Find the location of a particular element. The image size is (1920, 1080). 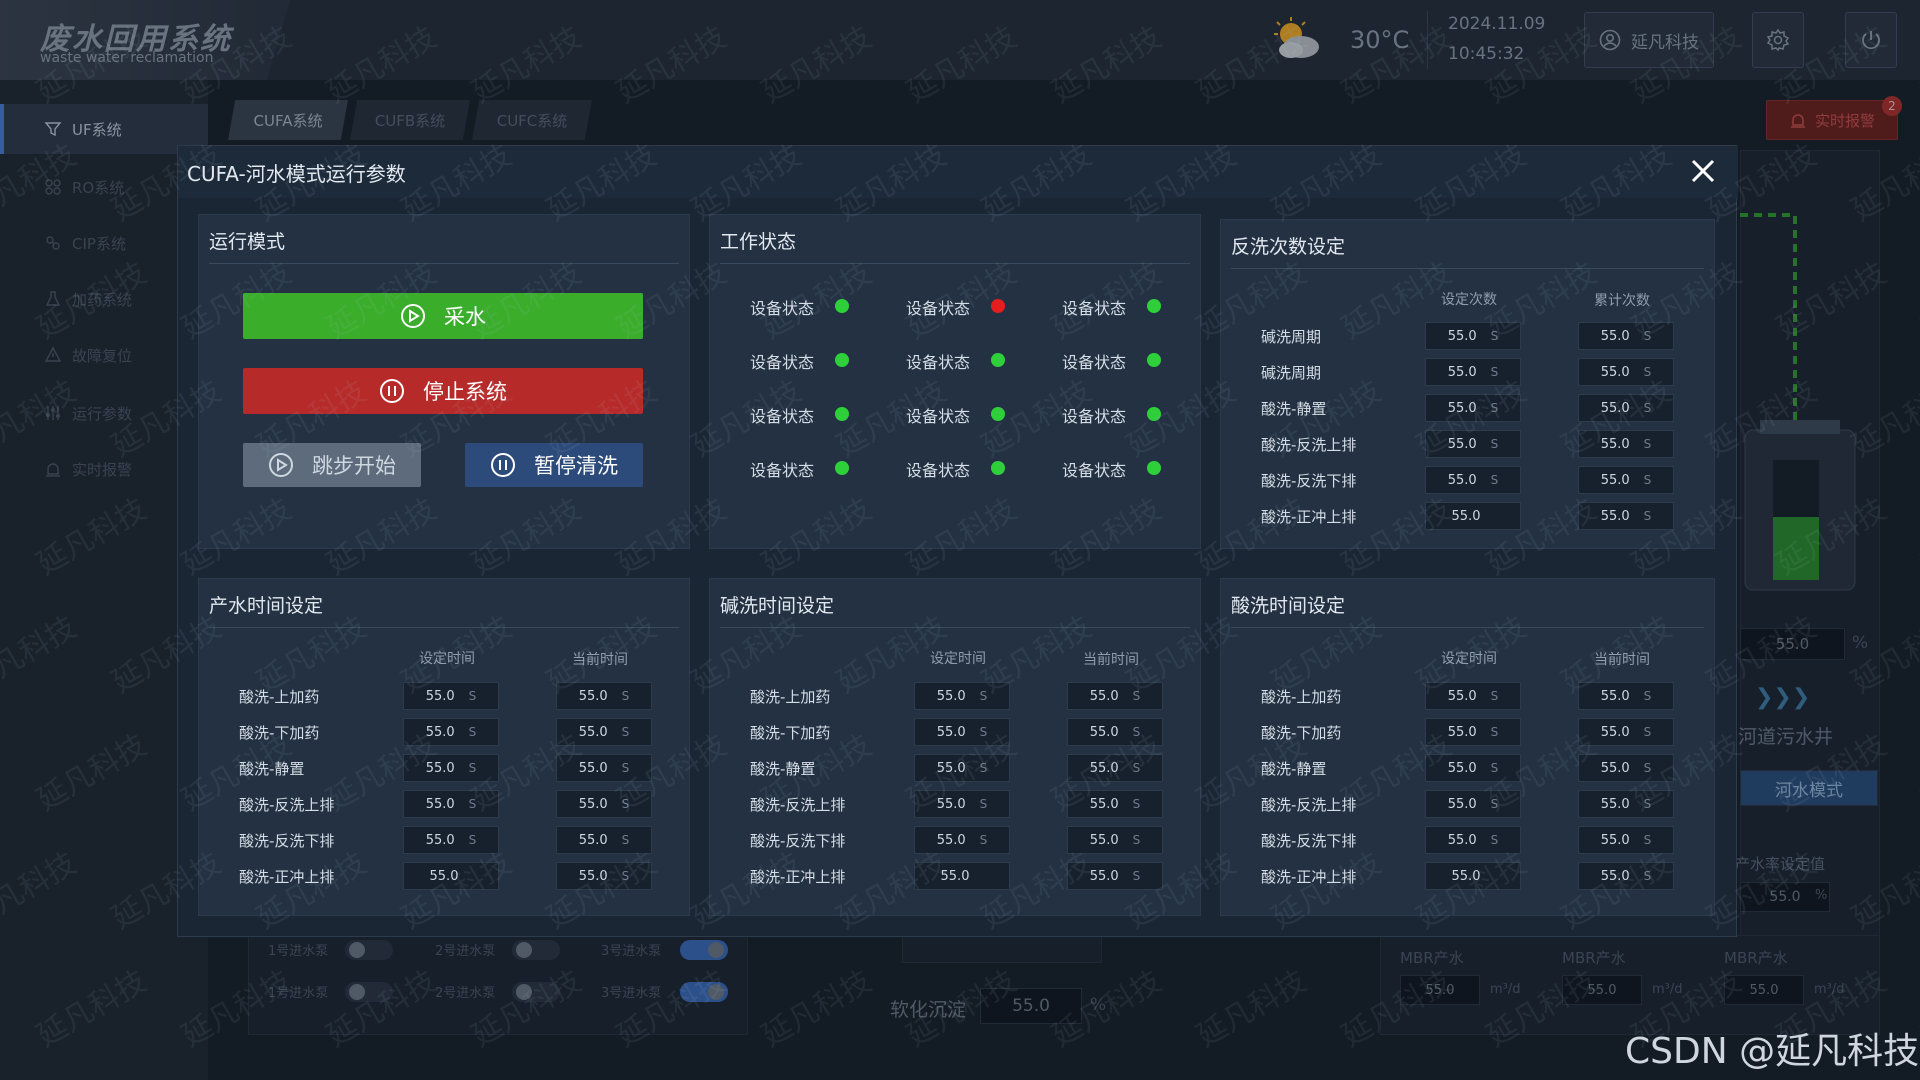

collect-water-button: 采水 is located at coordinates (443, 316).